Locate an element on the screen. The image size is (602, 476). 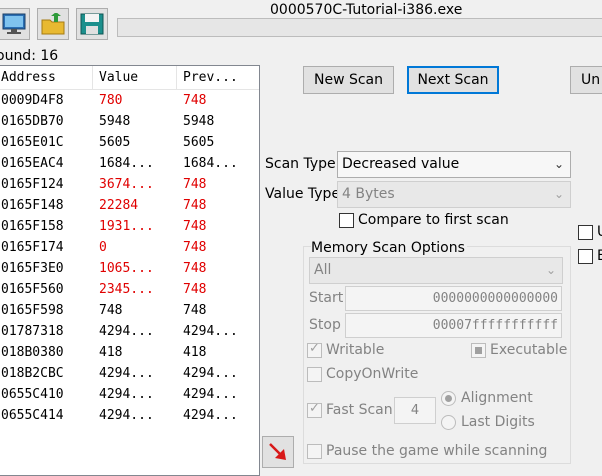
table-row: 0165F158 1931... 748 is located at coordinates (129, 226).